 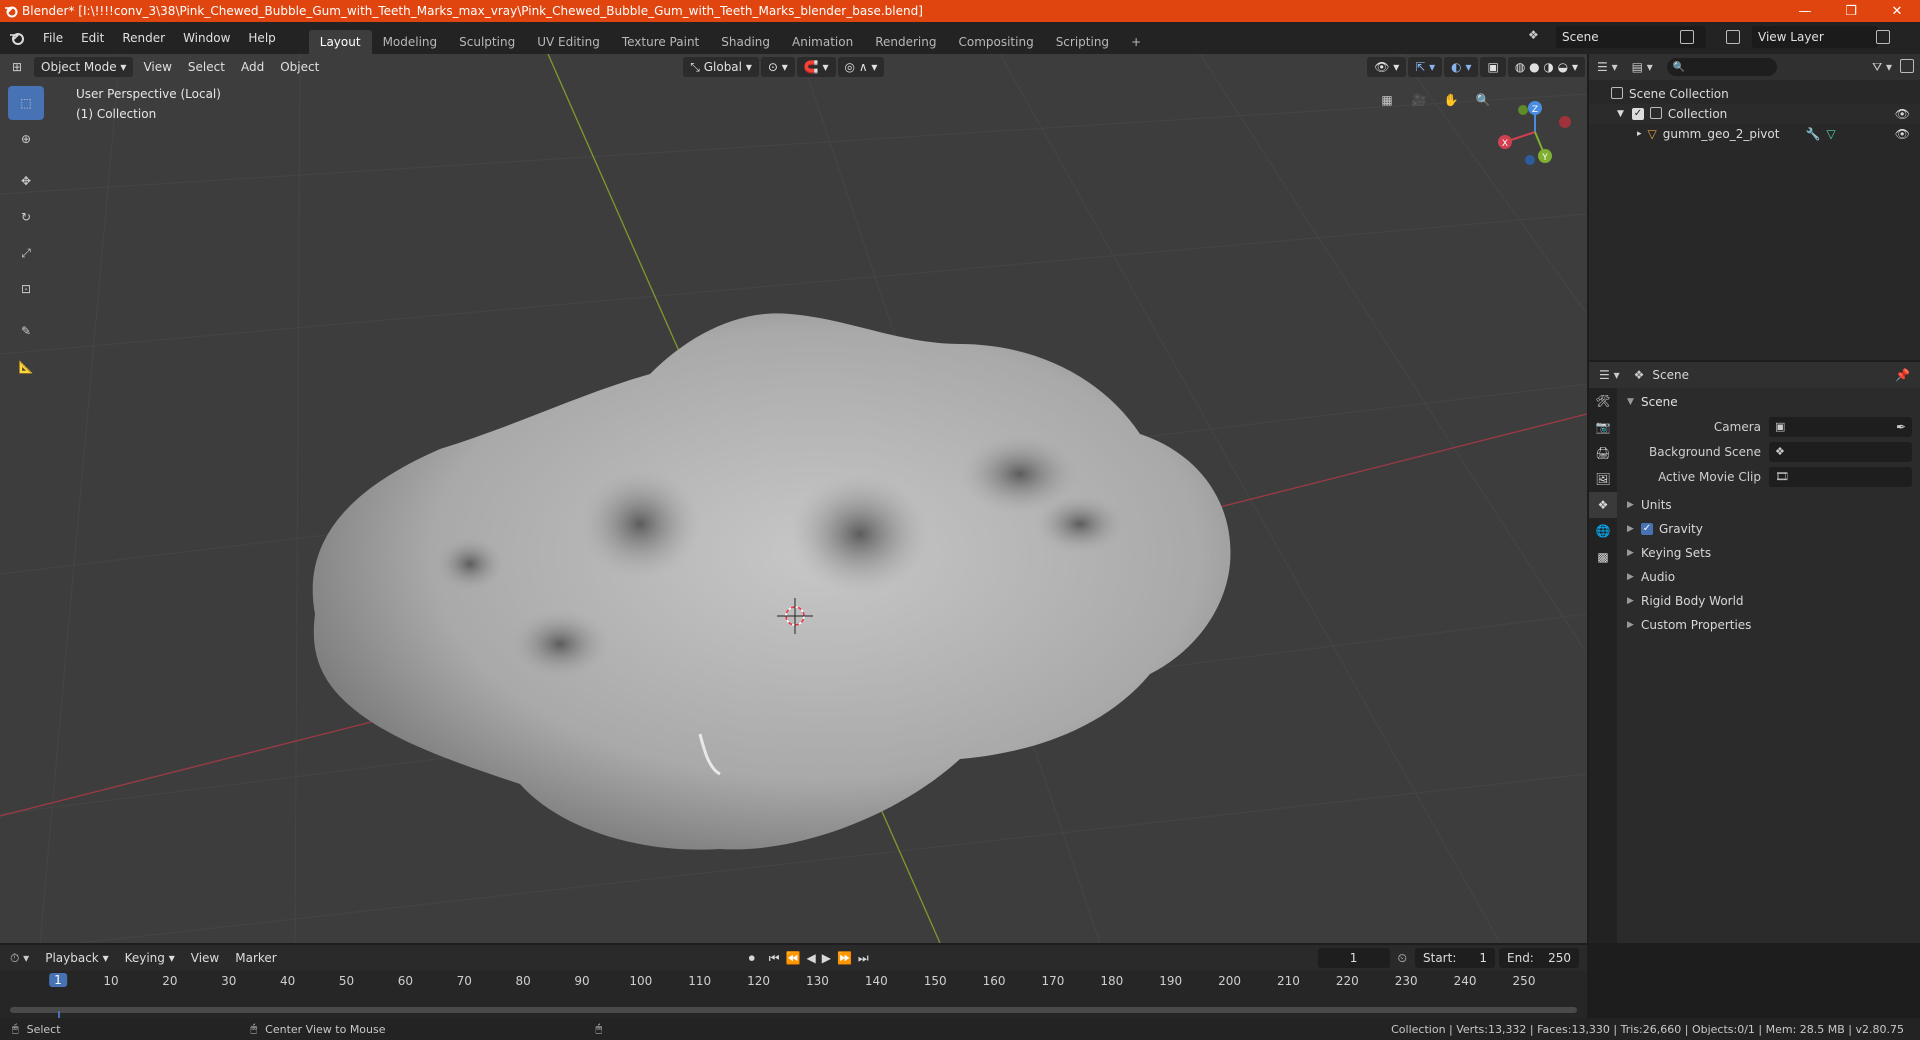 What do you see at coordinates (752, 958) in the screenshot?
I see `record-icon: ⏺` at bounding box center [752, 958].